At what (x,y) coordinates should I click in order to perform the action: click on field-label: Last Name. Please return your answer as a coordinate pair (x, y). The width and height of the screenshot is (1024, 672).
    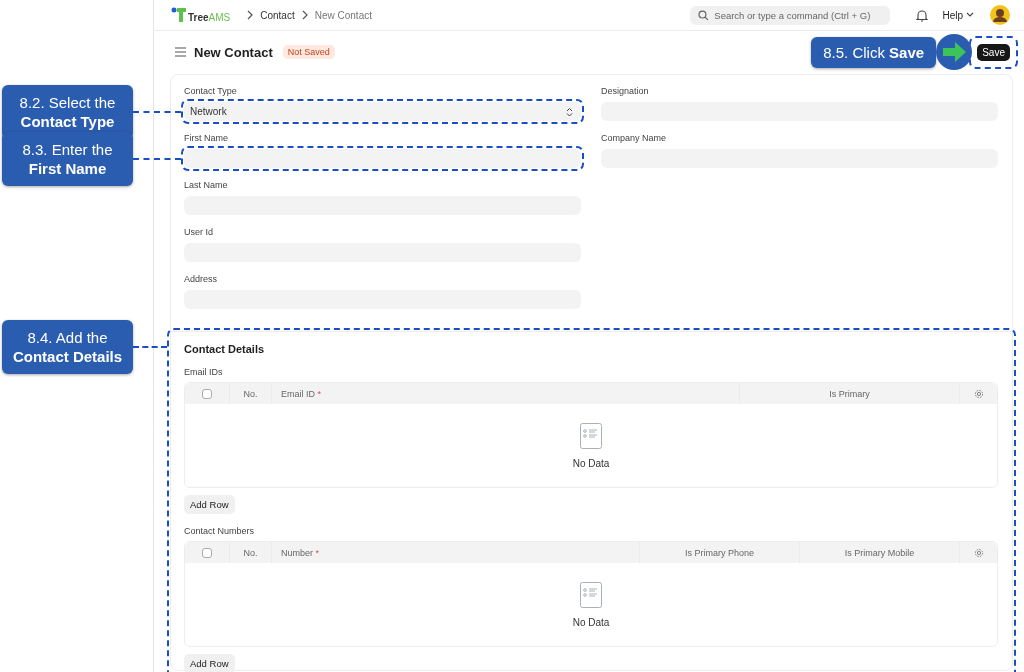
    Looking at the image, I should click on (206, 186).